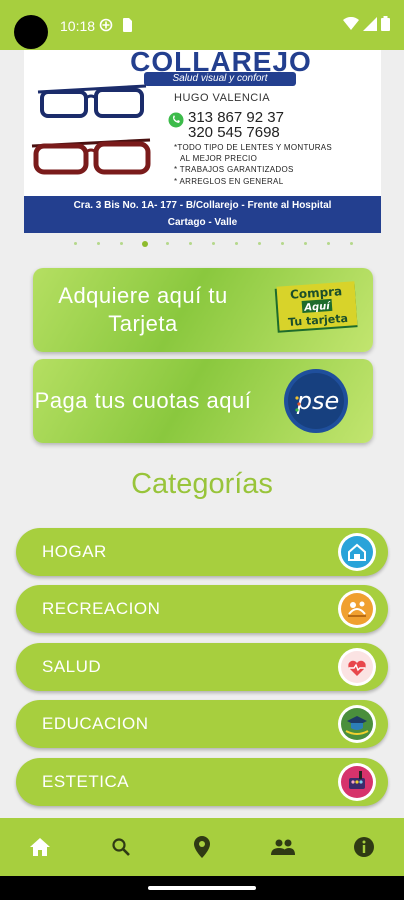  I want to click on nav-search, so click(121, 847).